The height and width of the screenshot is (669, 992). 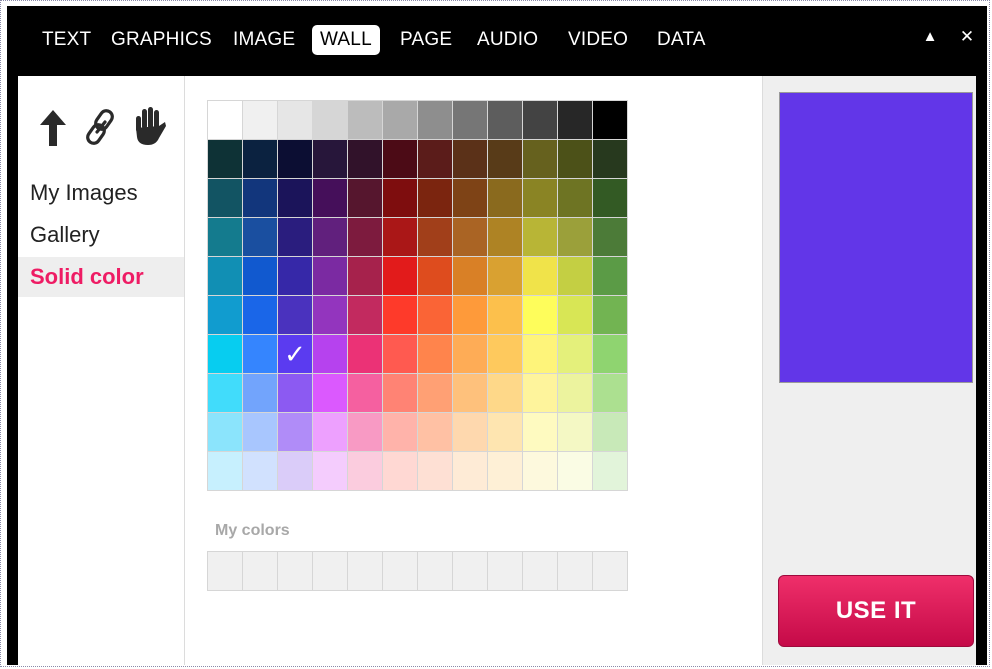 I want to click on tab-graphics: GRAPHICS, so click(x=161, y=40).